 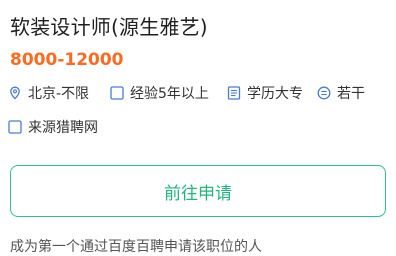 I want to click on apply-button-label: 前往申请, so click(x=198, y=193).